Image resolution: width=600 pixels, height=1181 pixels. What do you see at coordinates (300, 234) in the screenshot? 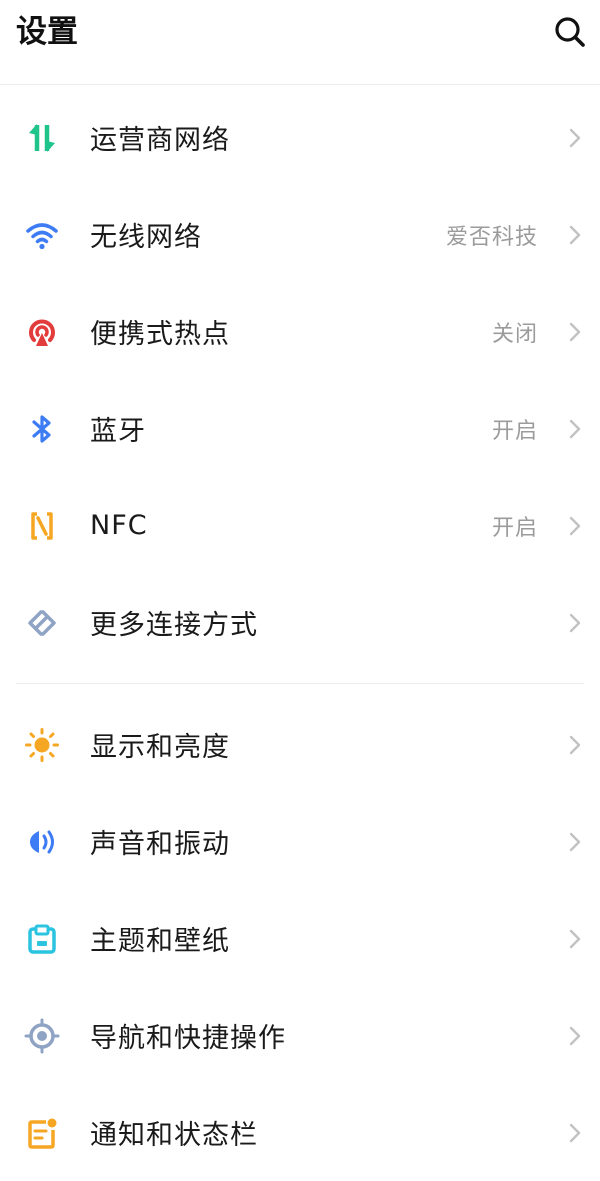
I see `settings-item-wifi: 无线网络 爱否科技` at bounding box center [300, 234].